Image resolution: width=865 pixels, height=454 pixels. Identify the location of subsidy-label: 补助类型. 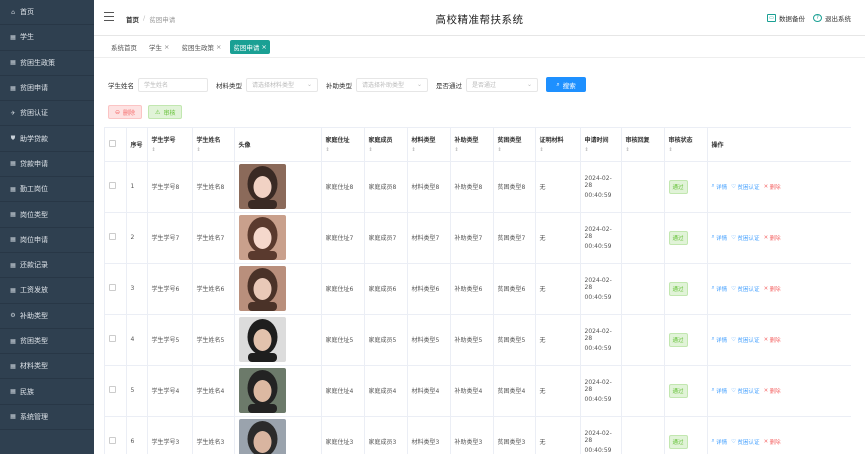
(339, 85).